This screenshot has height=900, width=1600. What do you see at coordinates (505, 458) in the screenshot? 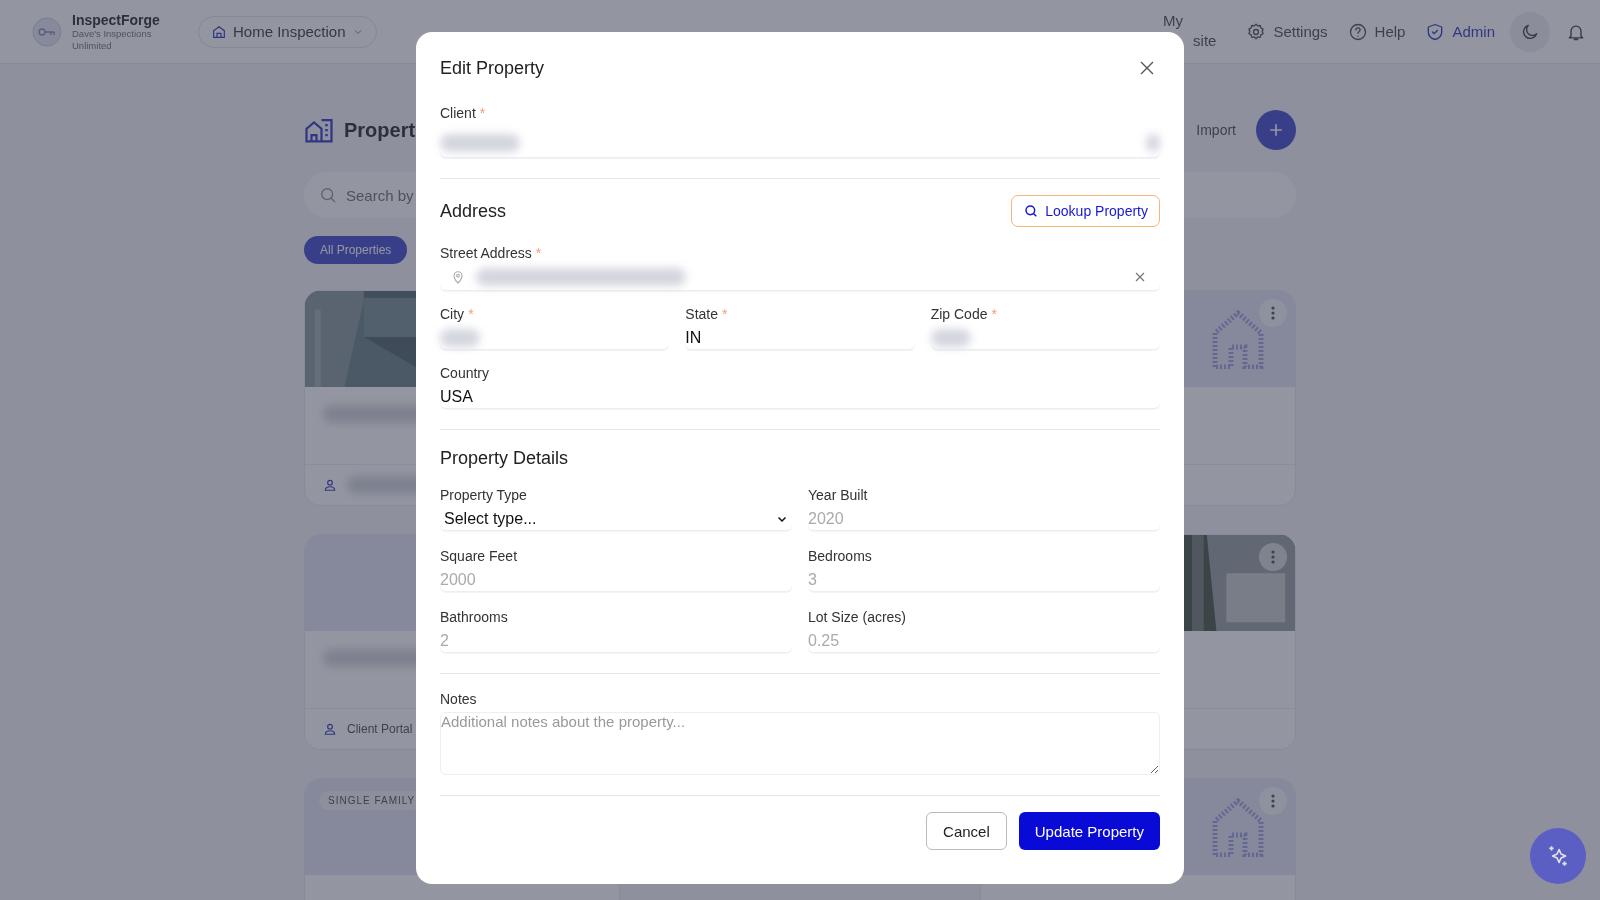
I see `section-heading: Property Details` at bounding box center [505, 458].